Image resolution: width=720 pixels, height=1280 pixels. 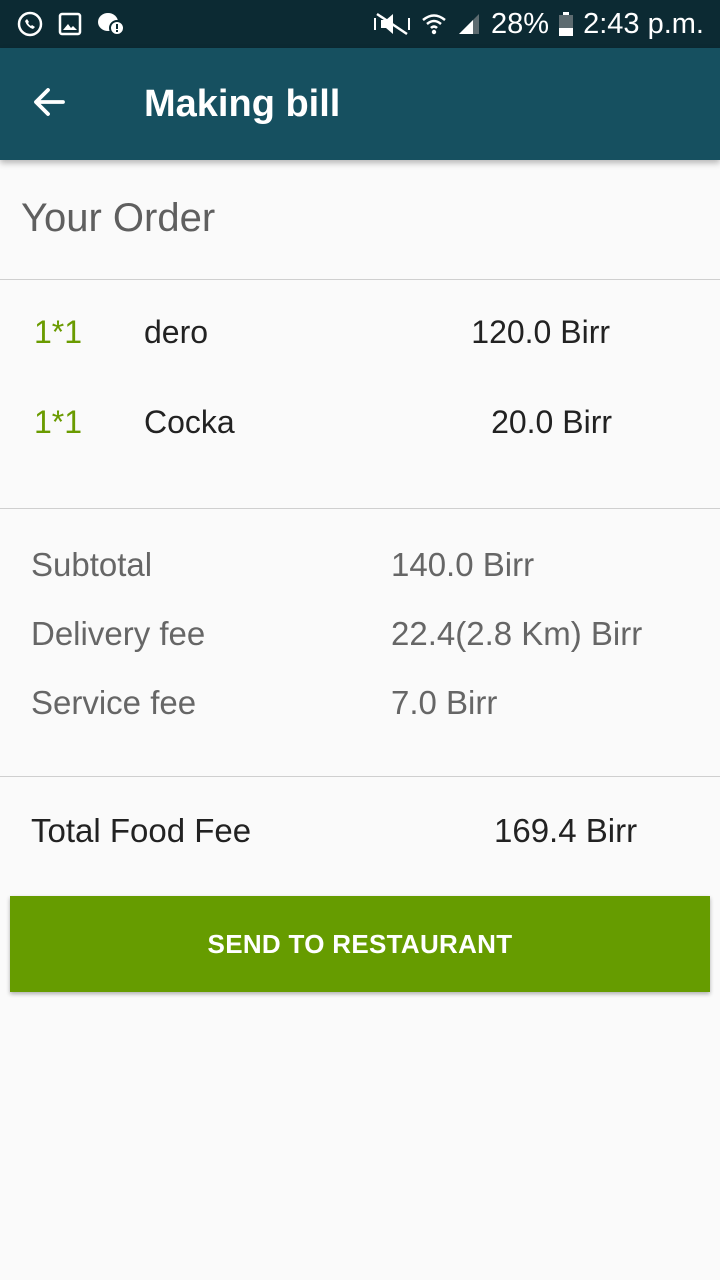 What do you see at coordinates (566, 830) in the screenshot?
I see `total-value: 169.4 Birr` at bounding box center [566, 830].